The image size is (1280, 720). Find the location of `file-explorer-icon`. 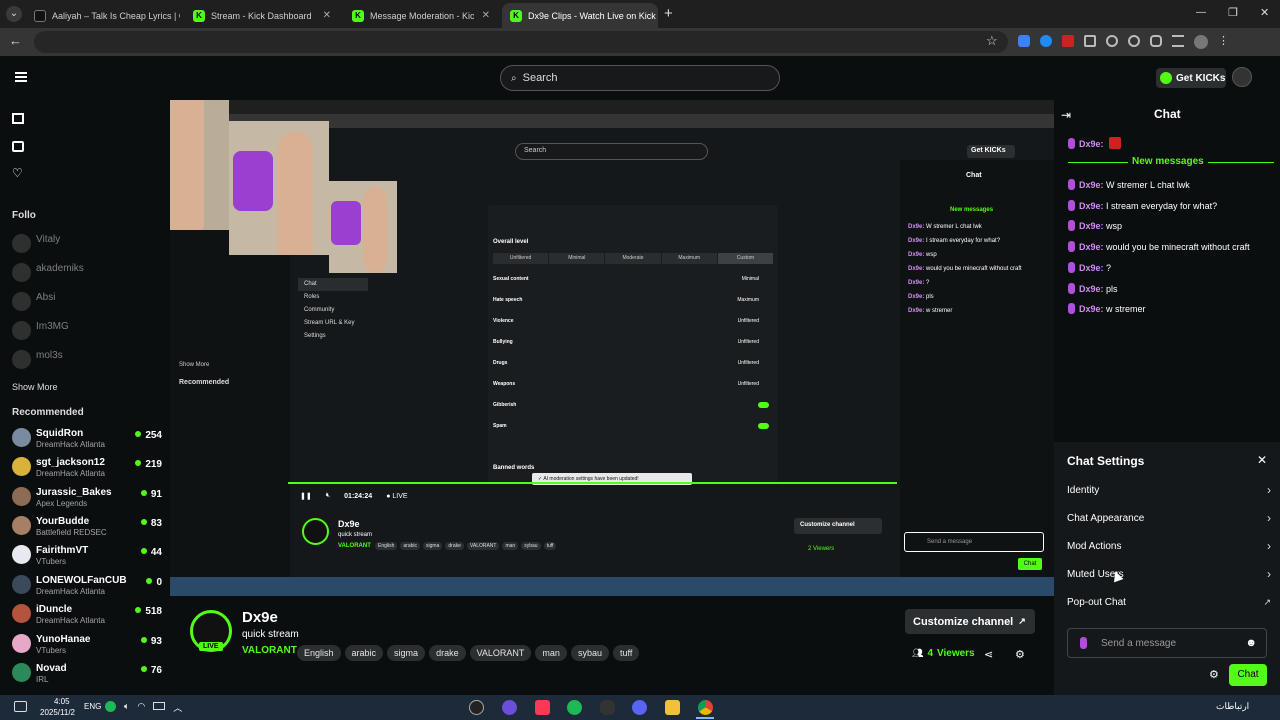

file-explorer-icon is located at coordinates (672, 707).